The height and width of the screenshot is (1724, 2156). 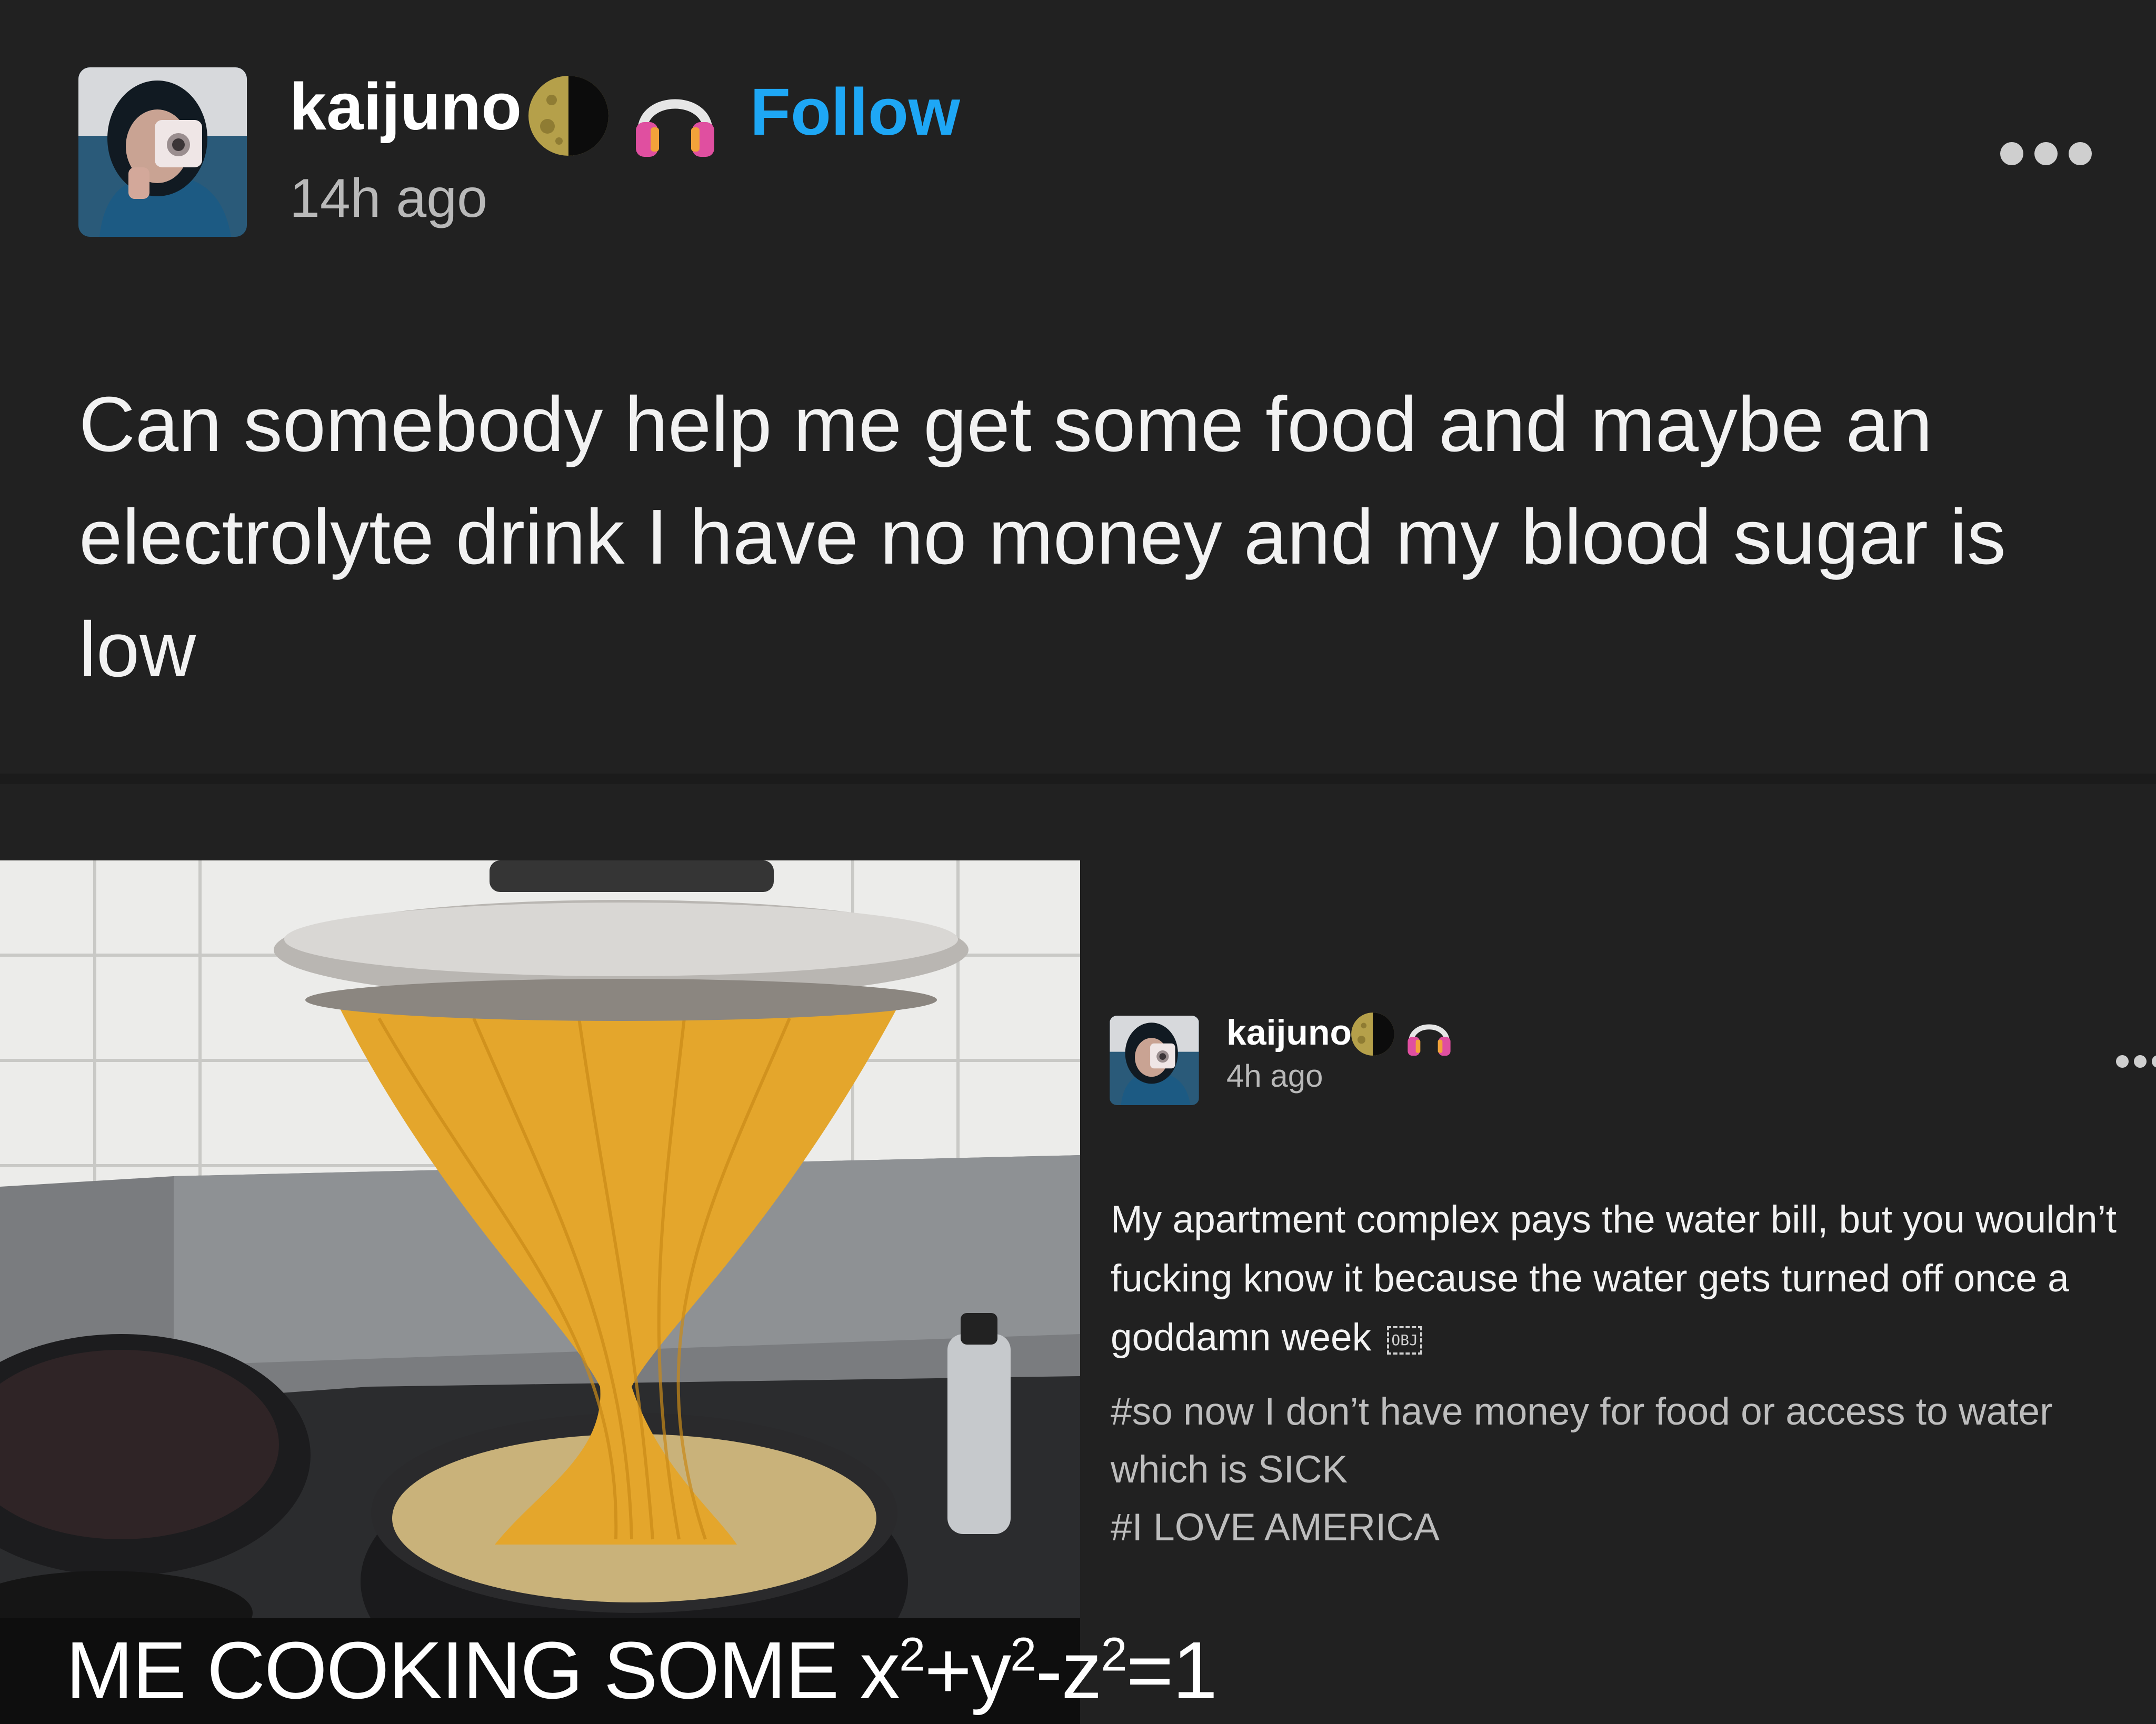 What do you see at coordinates (1172, 1671) in the screenshot?
I see `caption-text: =1` at bounding box center [1172, 1671].